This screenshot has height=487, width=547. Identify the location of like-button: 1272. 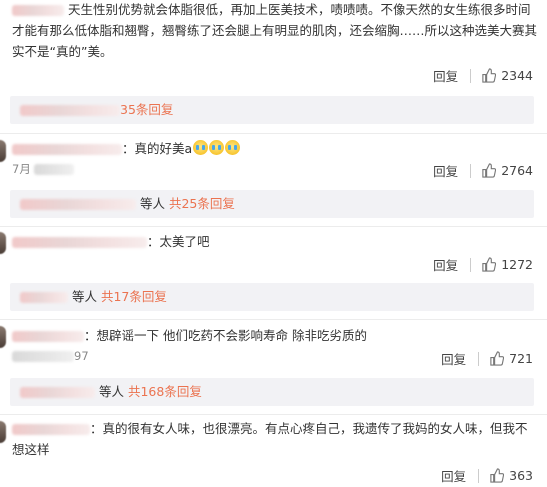
(507, 264).